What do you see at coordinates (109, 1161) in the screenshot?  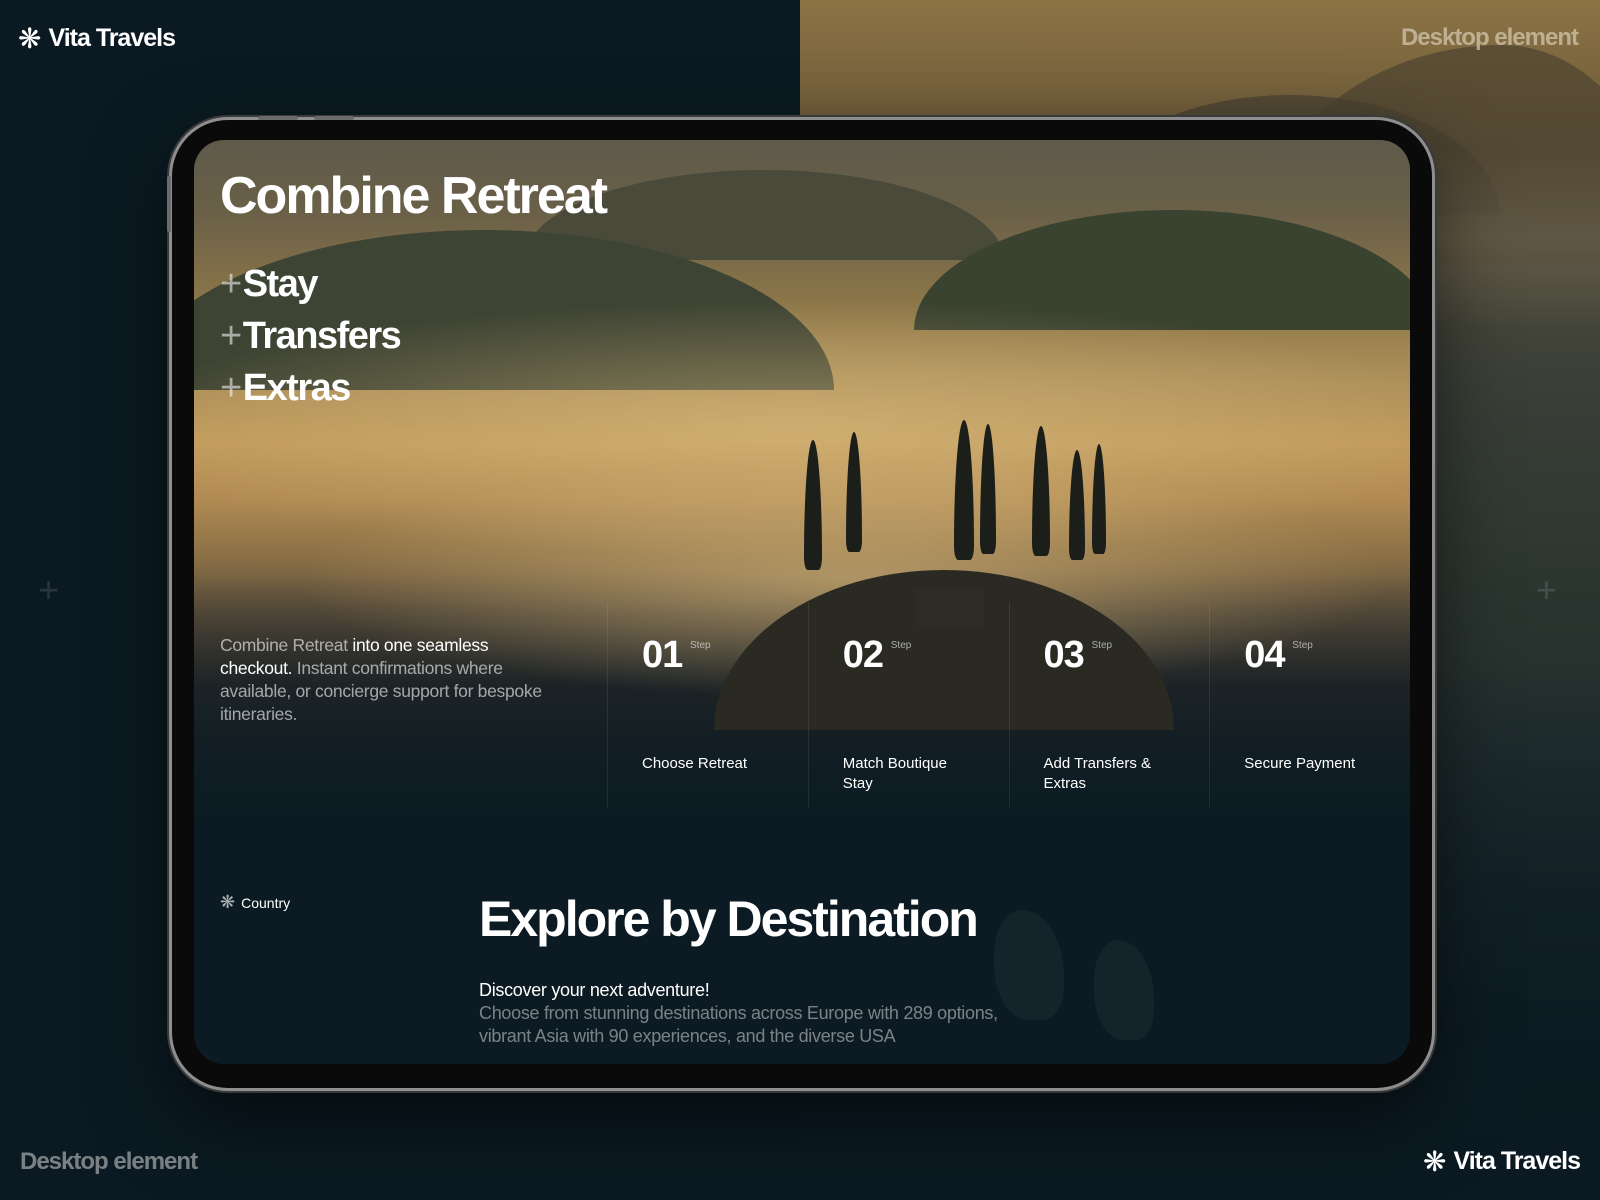 I see `corner-label-bottom: Desktop element` at bounding box center [109, 1161].